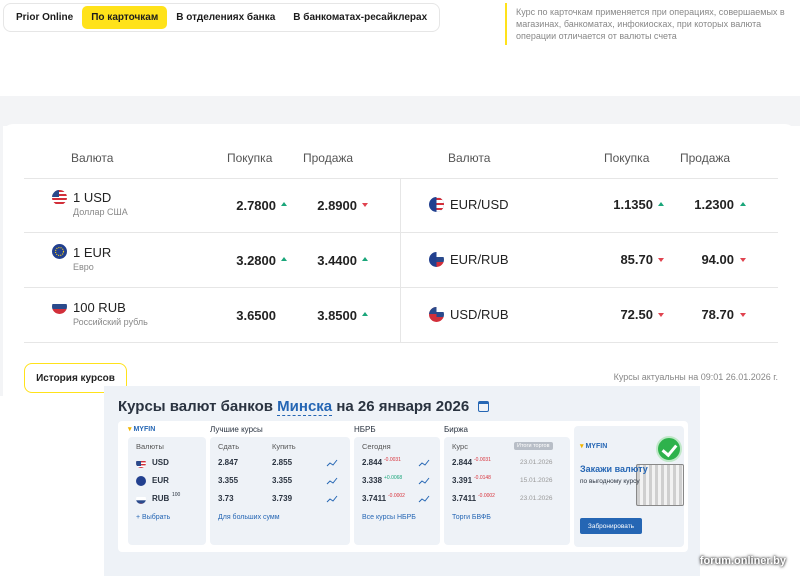  Describe the element at coordinates (436, 259) in the screenshot. I see `eur-rub-flag-icon` at that location.